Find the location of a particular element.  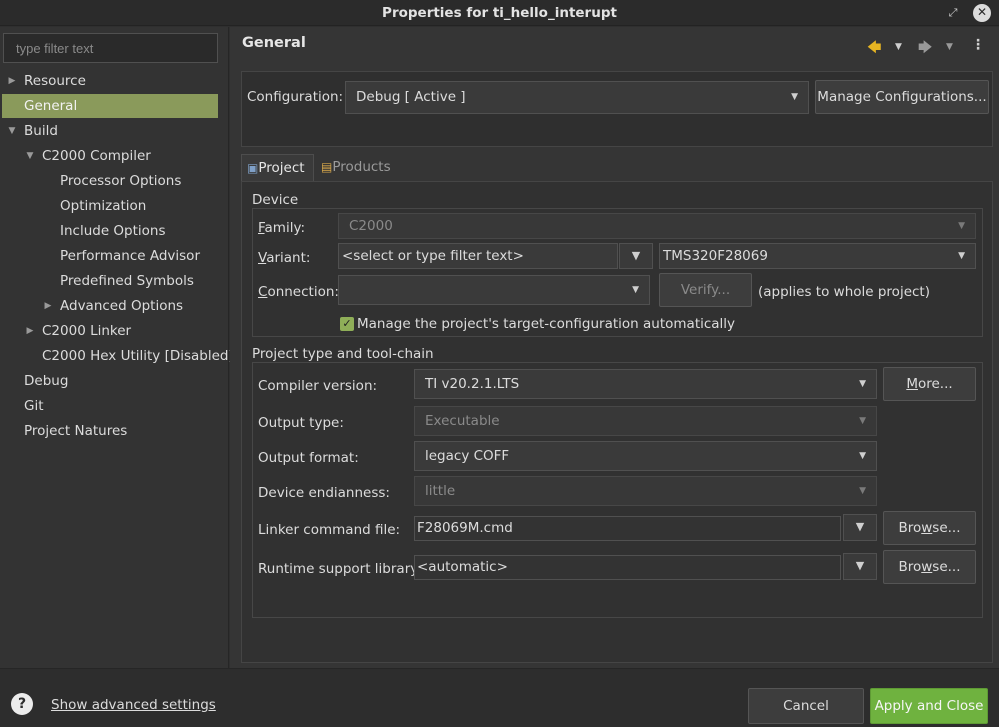

tree-item-optimization: Optimization is located at coordinates (114, 206).